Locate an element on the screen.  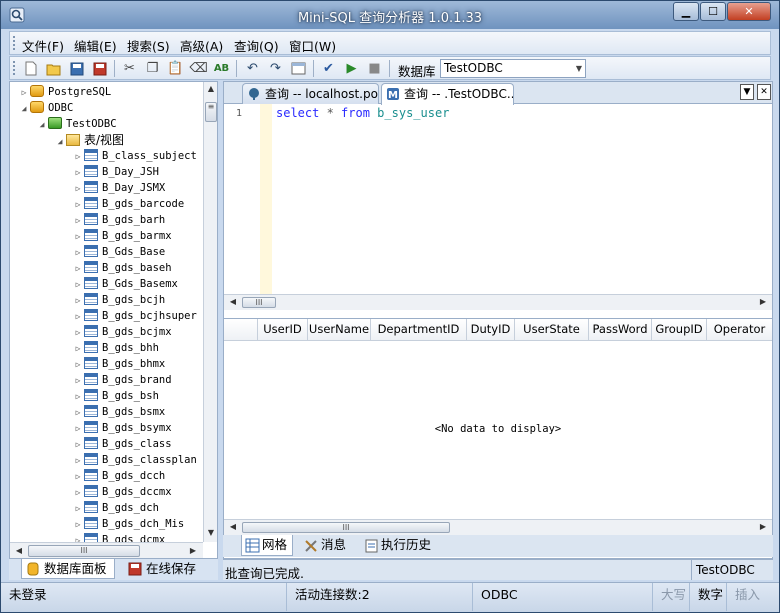
new-file-icon is located at coordinates (30, 68).